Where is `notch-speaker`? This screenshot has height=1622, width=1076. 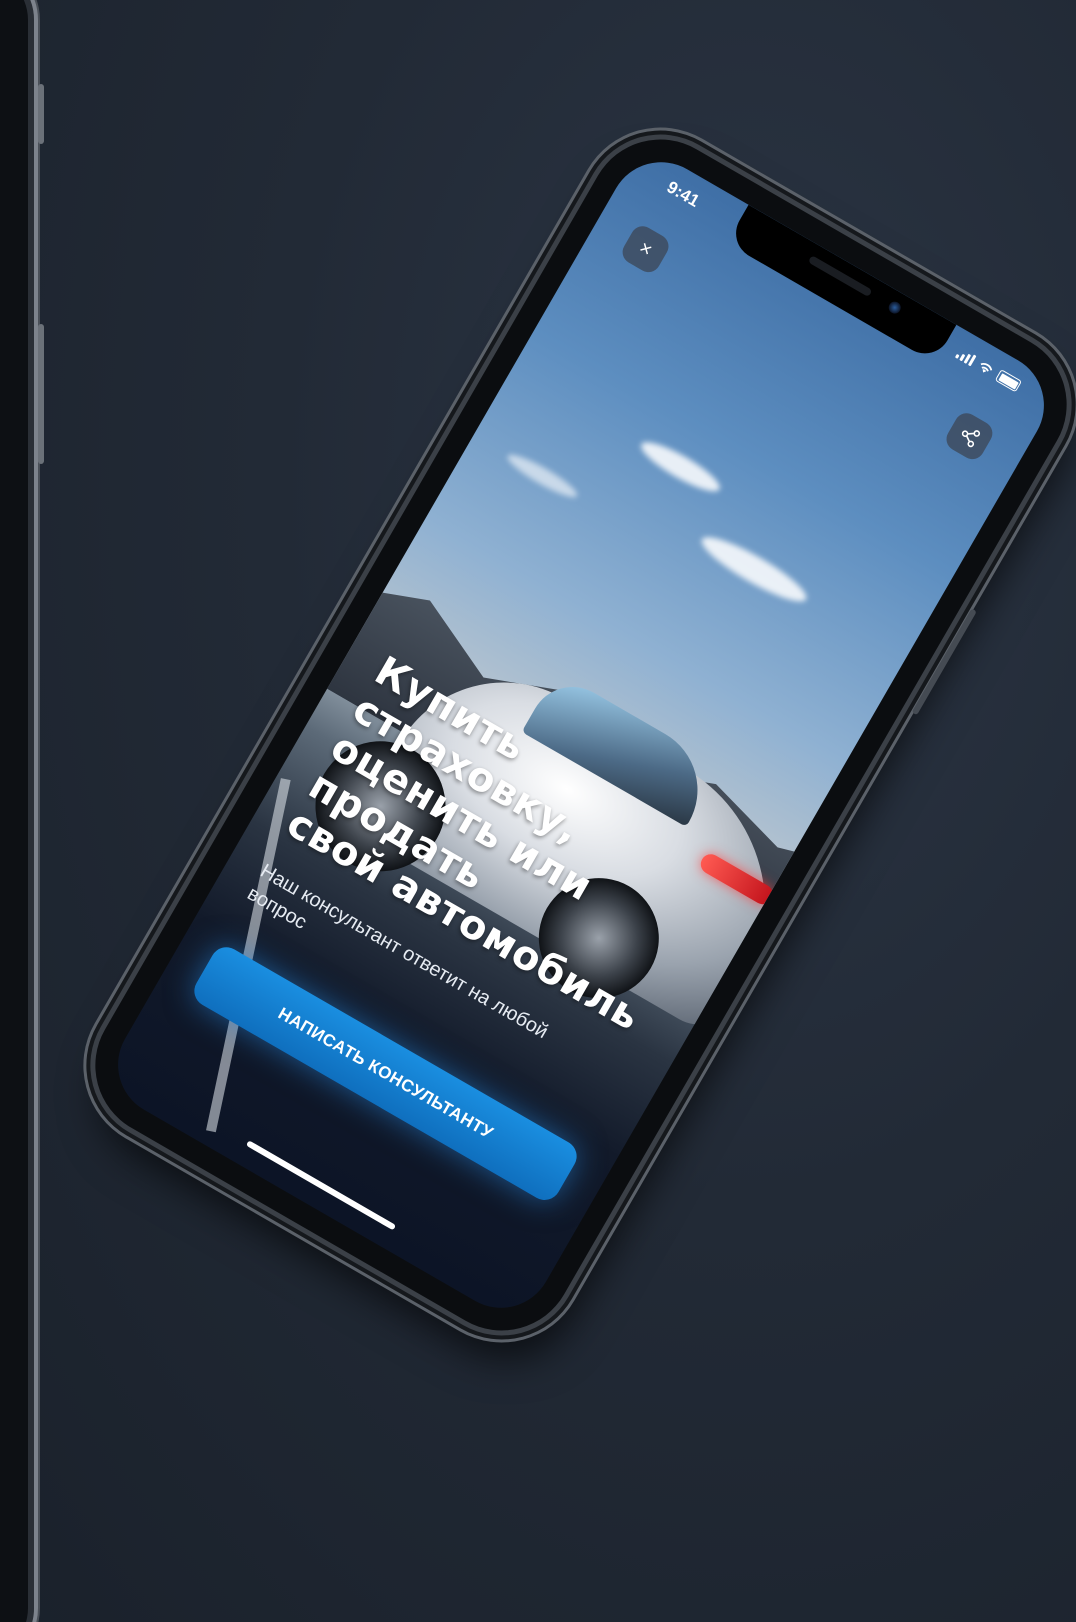
notch-speaker is located at coordinates (840, 276).